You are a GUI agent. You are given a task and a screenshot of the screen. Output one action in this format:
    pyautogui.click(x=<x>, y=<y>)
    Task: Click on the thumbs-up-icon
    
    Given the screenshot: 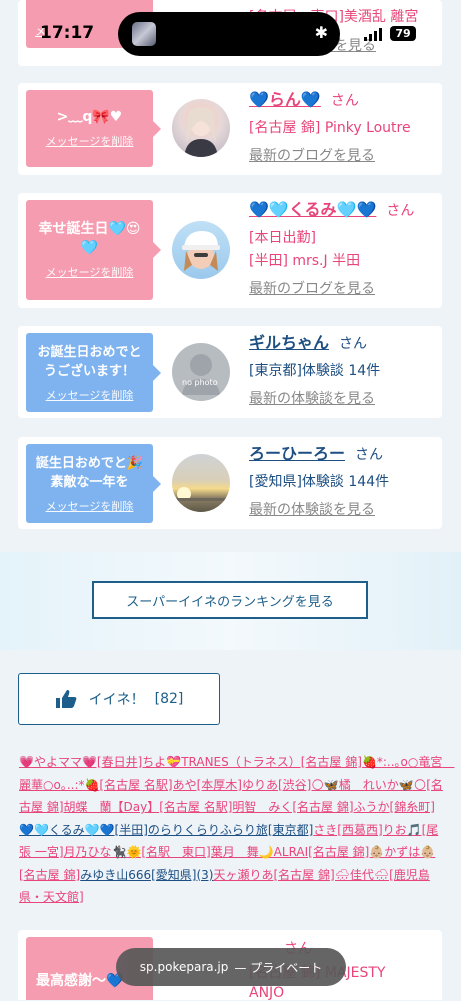 What is the action you would take?
    pyautogui.click(x=66, y=699)
    